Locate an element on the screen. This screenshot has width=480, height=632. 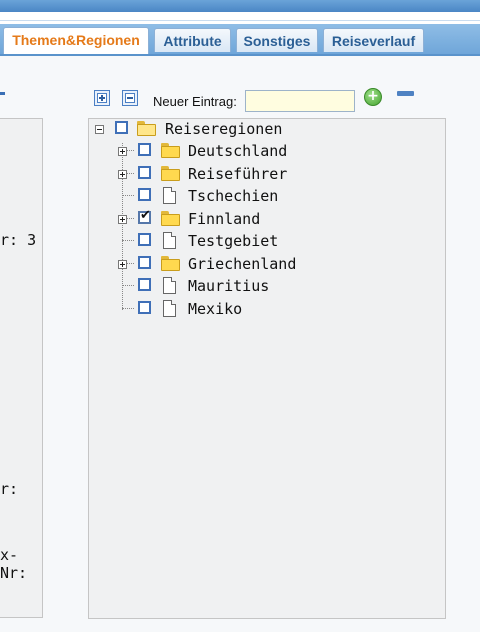
tree-node-label: Finnland is located at coordinates (224, 219).